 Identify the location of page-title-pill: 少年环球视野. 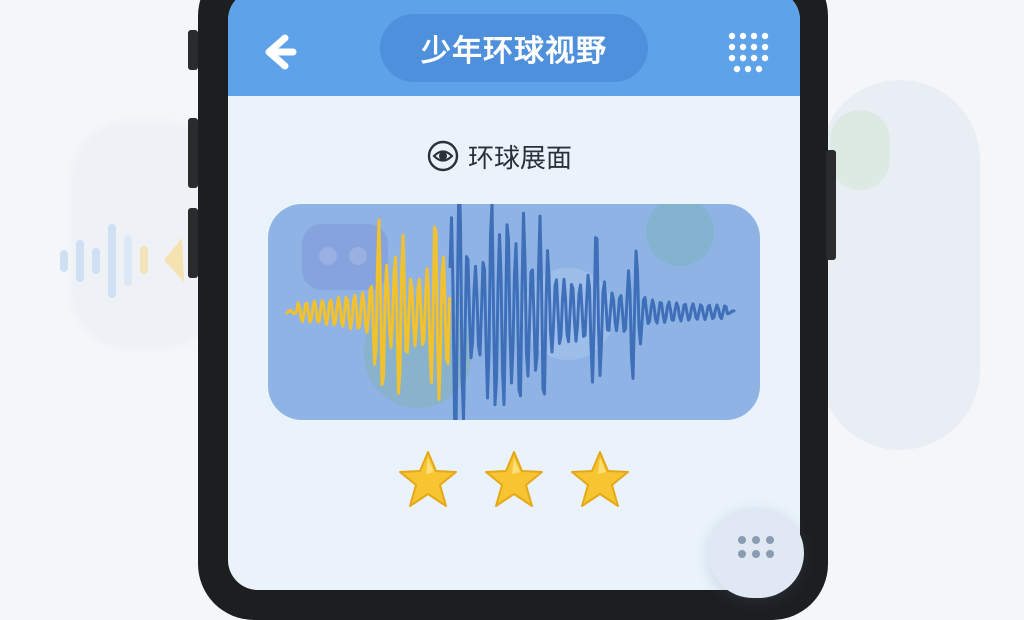
(514, 48).